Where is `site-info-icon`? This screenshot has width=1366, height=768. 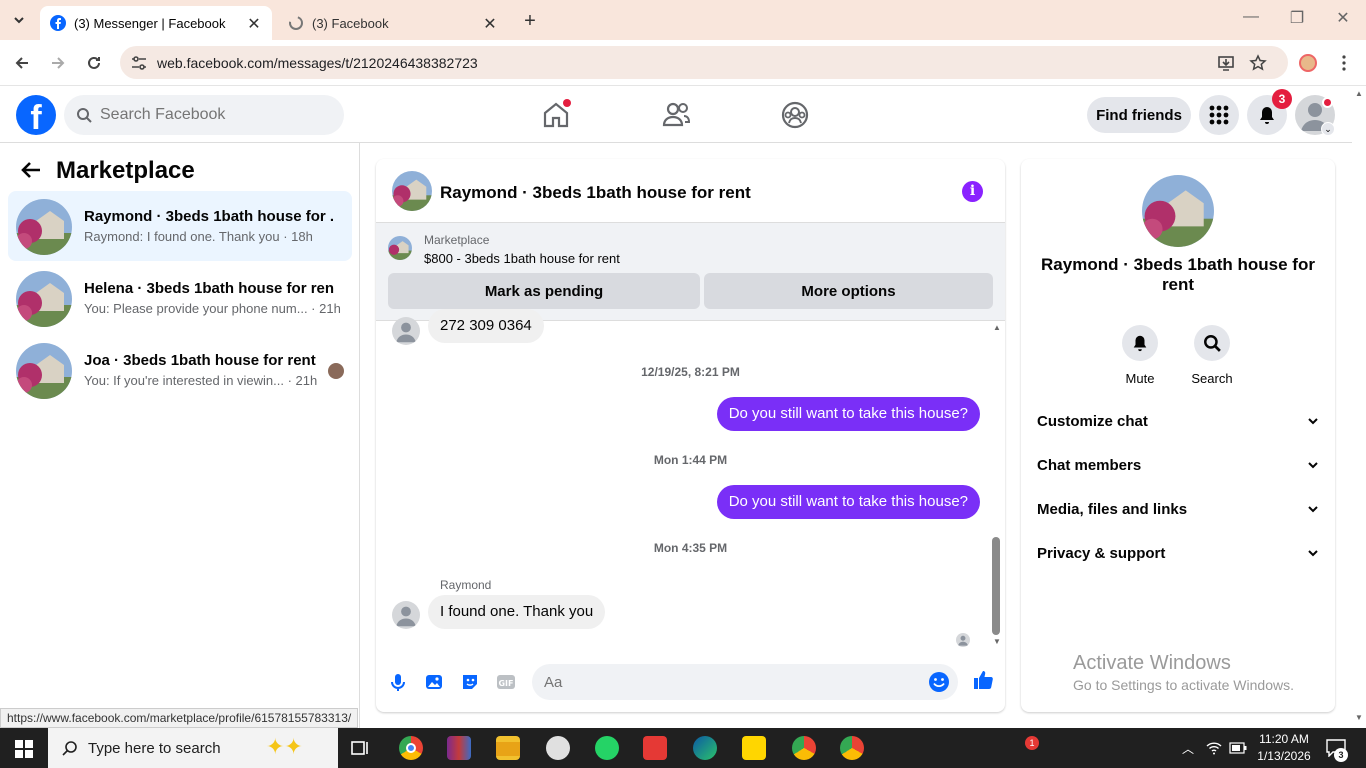
site-info-icon is located at coordinates (139, 63).